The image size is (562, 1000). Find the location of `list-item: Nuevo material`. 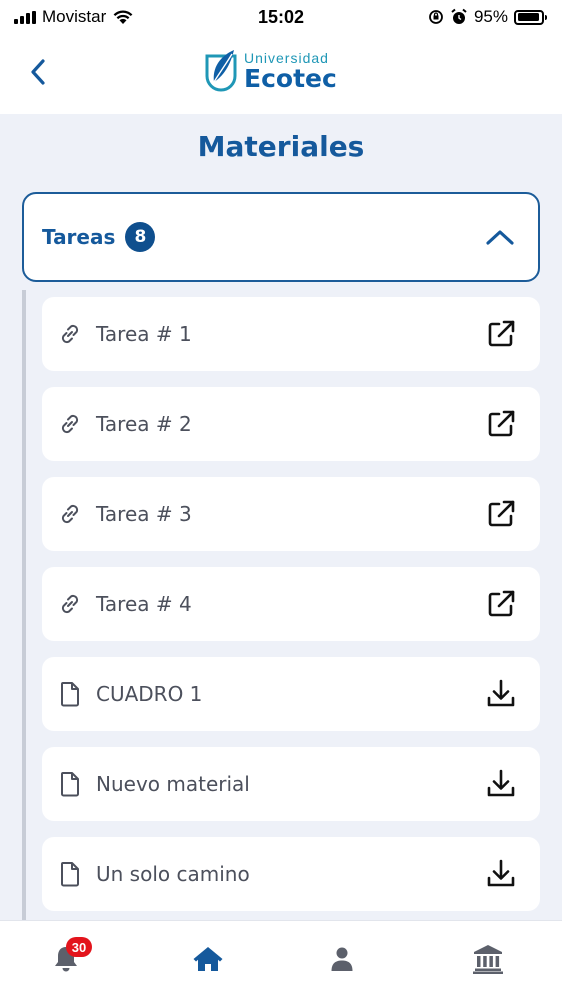

list-item: Nuevo material is located at coordinates (291, 784).